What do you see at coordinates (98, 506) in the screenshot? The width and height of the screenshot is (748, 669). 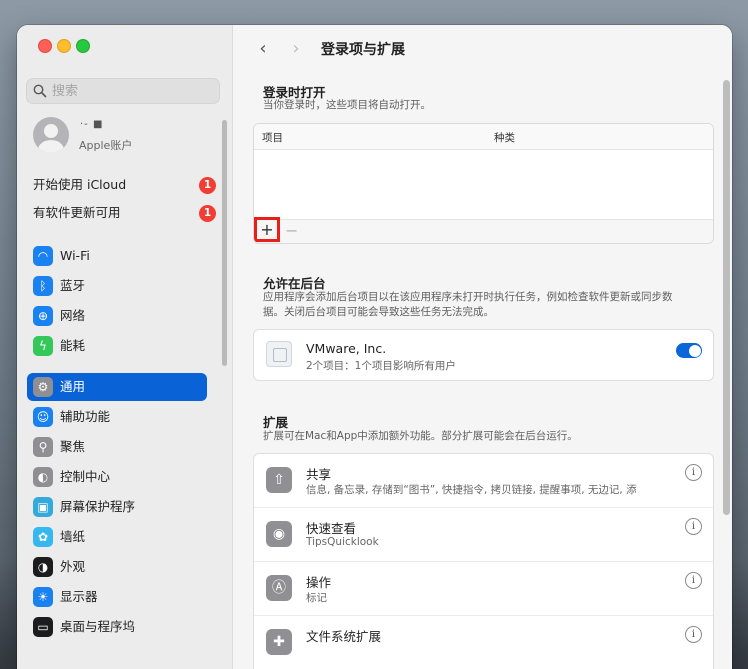 I see `sidebar-item-label: 屏幕保护程序` at bounding box center [98, 506].